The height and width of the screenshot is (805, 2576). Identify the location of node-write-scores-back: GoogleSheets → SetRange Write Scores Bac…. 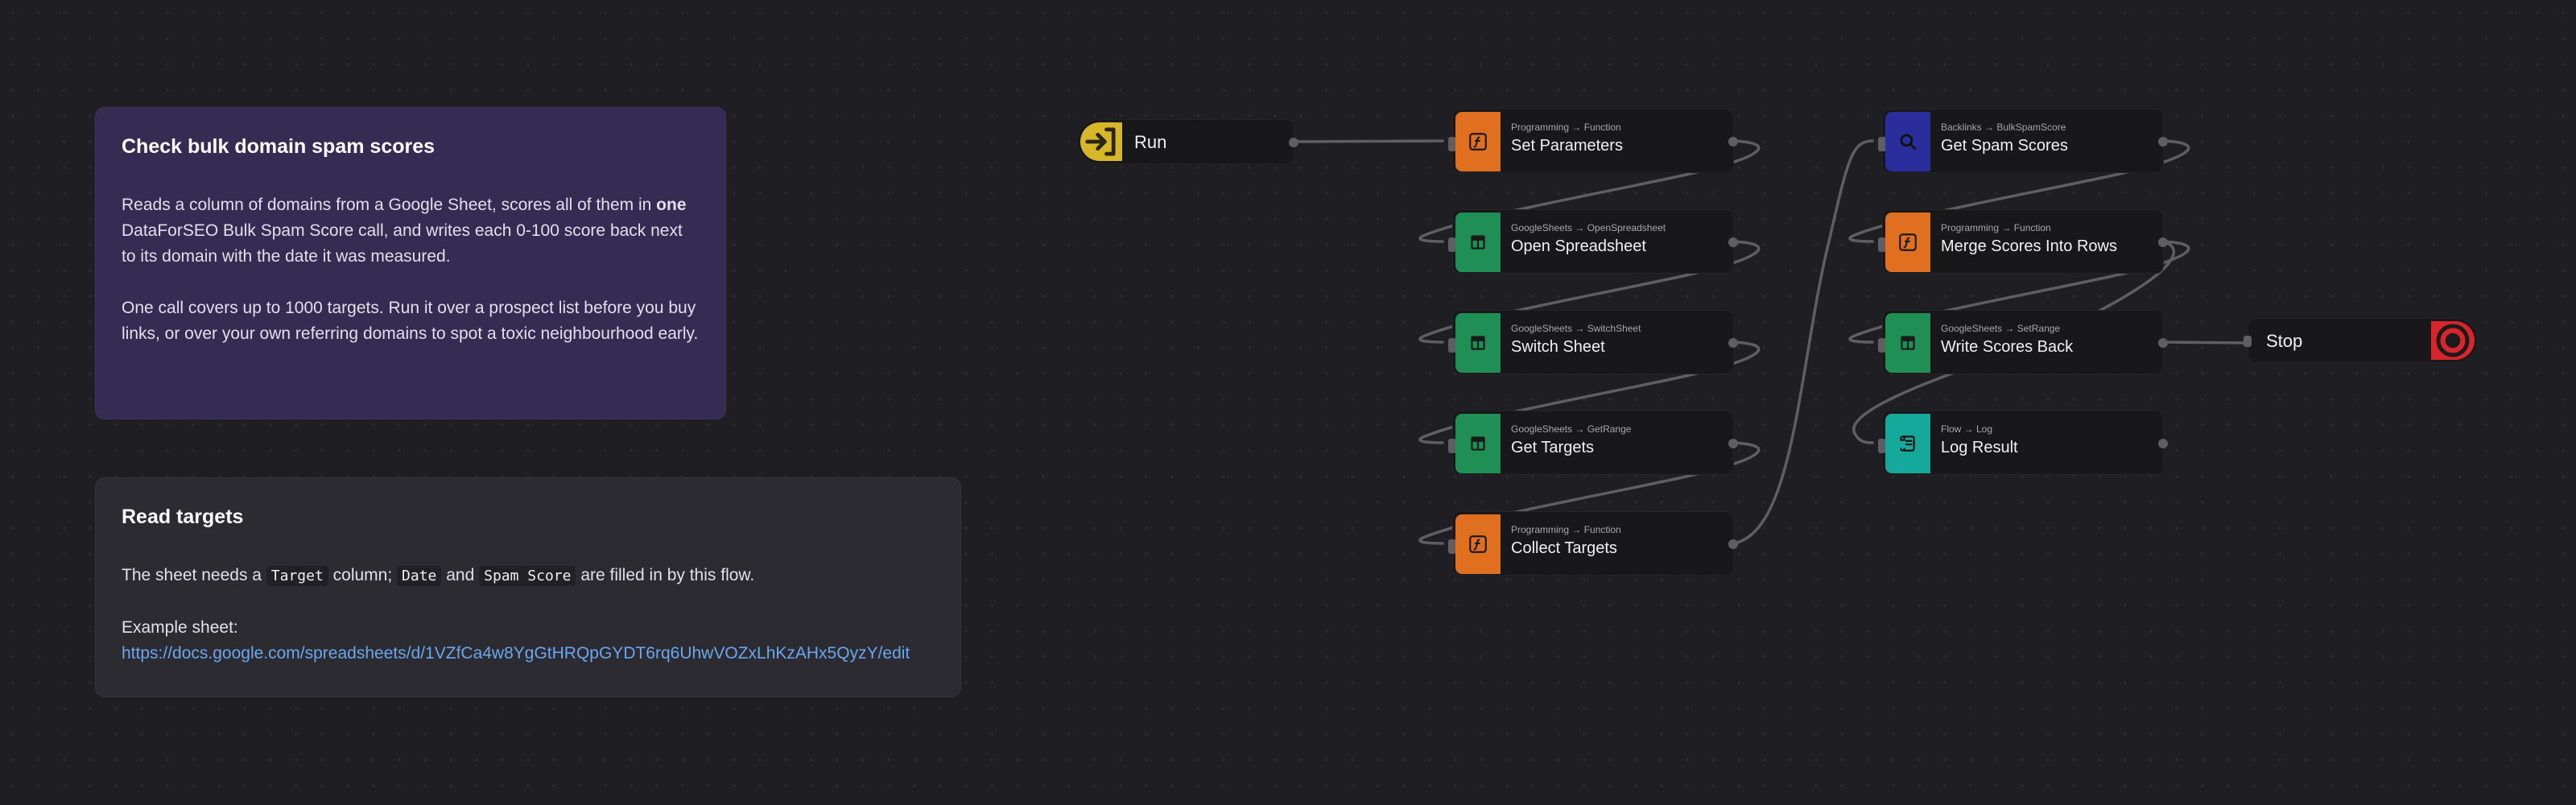
(2023, 342).